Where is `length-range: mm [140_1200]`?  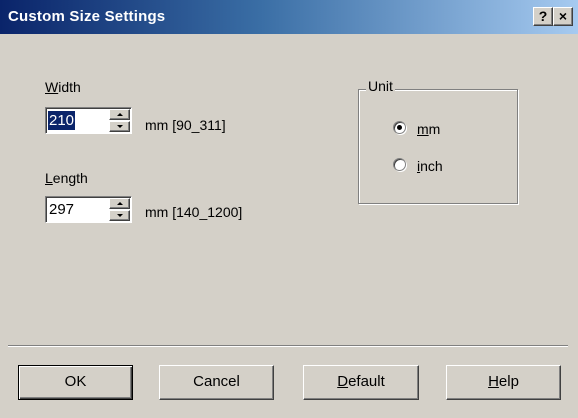 length-range: mm [140_1200] is located at coordinates (194, 212).